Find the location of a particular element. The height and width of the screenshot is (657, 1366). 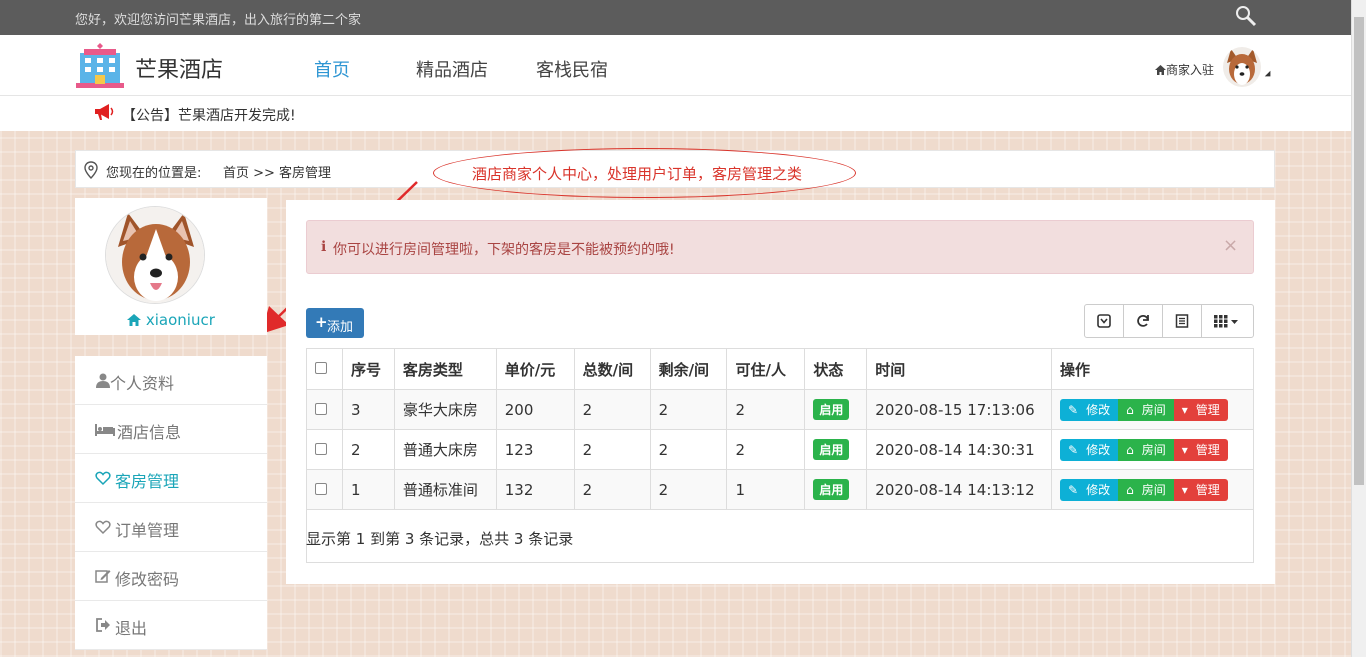

location-pin-icon is located at coordinates (91, 170).